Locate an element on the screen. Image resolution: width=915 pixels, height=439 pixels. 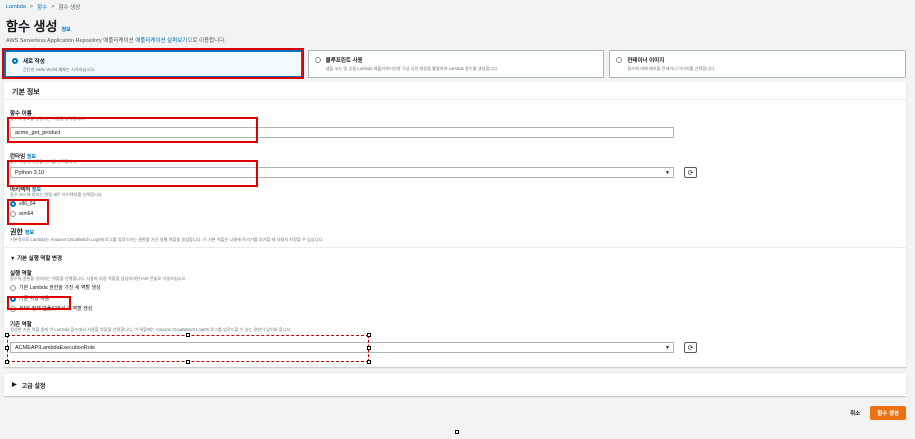
subtitle-suffix: 으로 이용합니다. is located at coordinates (206, 41).